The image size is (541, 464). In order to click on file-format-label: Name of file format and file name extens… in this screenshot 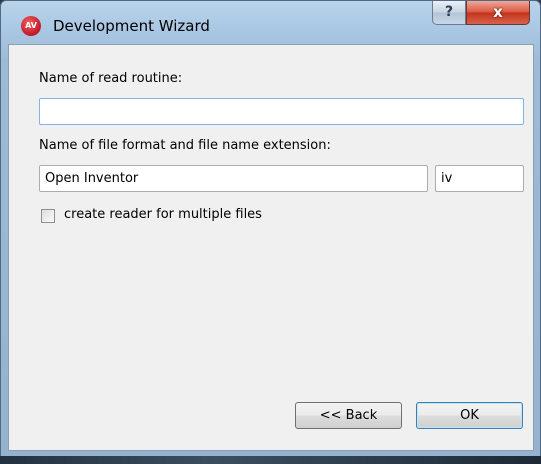, I will do `click(185, 145)`.